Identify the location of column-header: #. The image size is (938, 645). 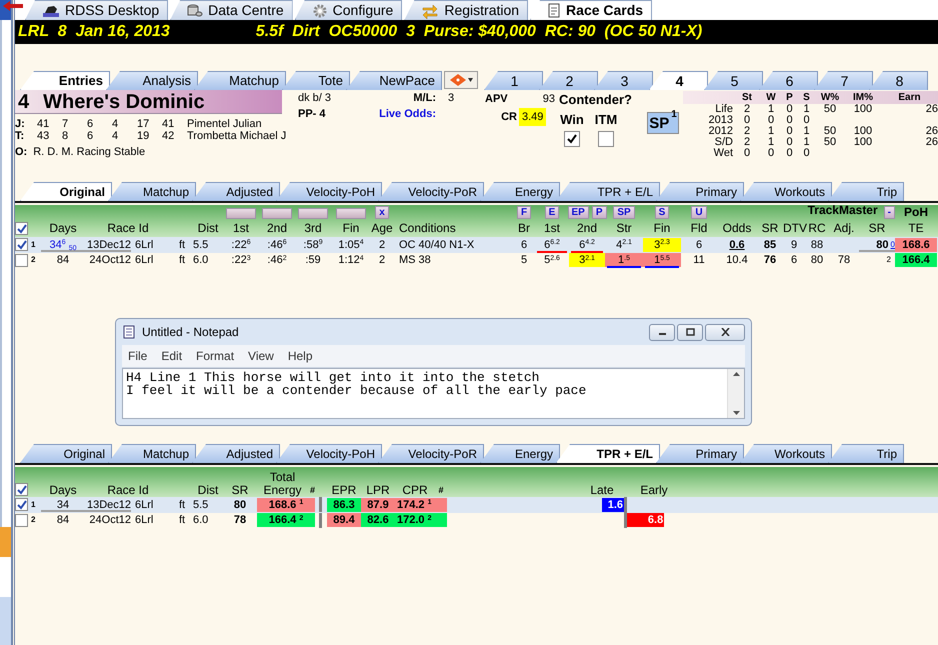
(441, 490).